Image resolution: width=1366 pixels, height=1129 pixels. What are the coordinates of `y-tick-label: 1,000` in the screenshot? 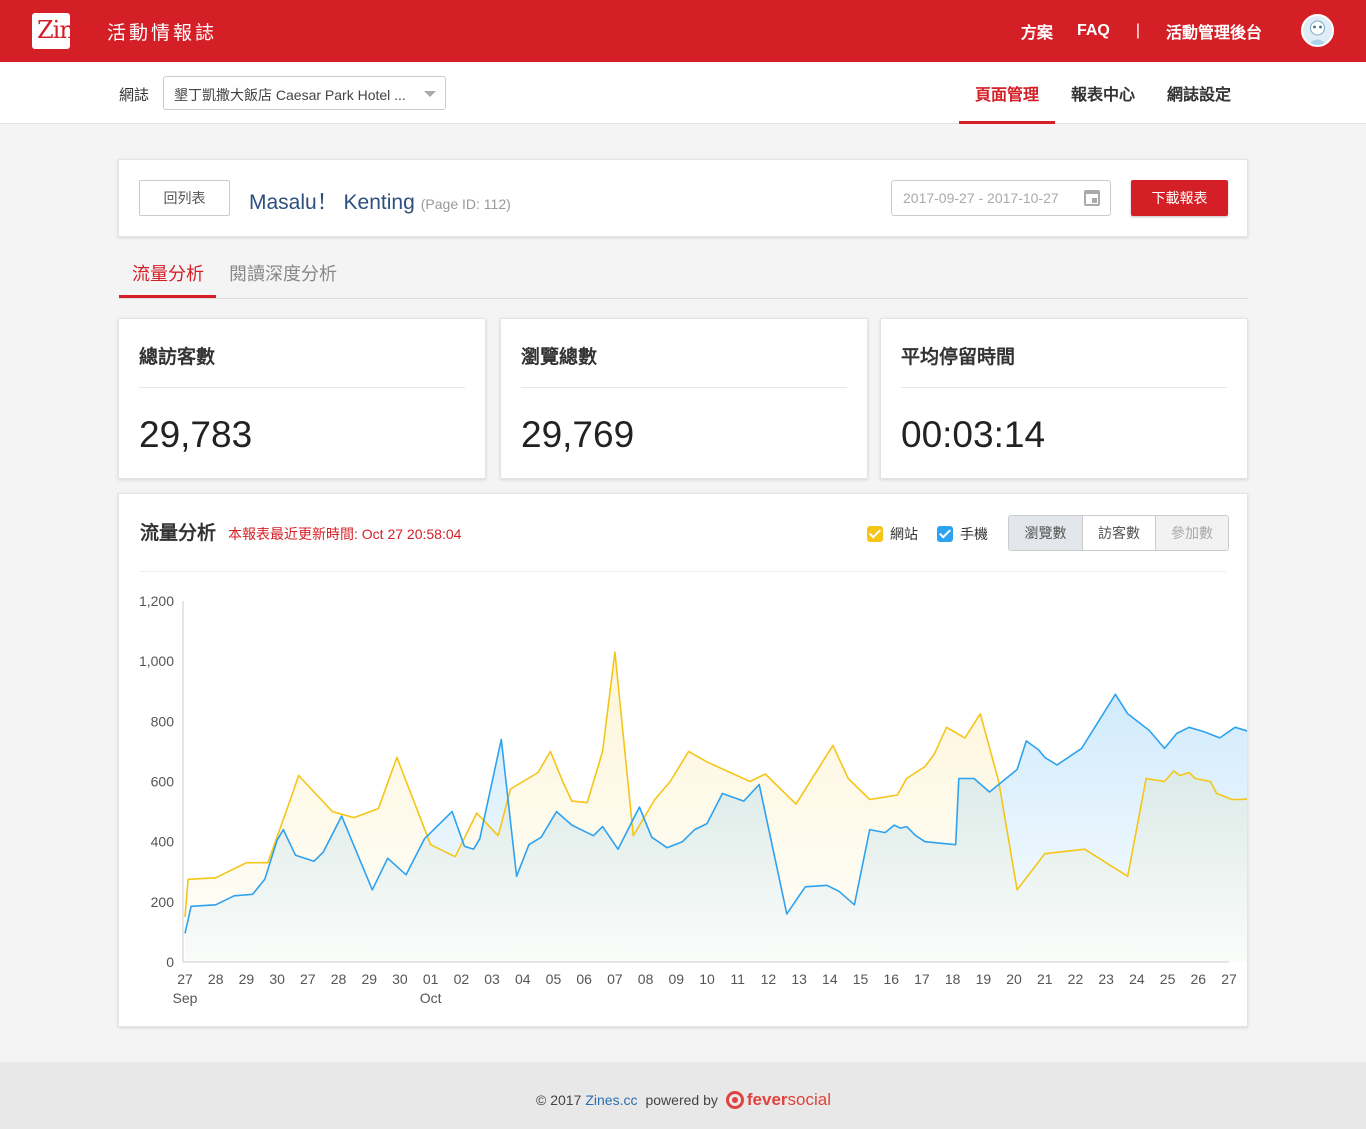 It's located at (156, 661).